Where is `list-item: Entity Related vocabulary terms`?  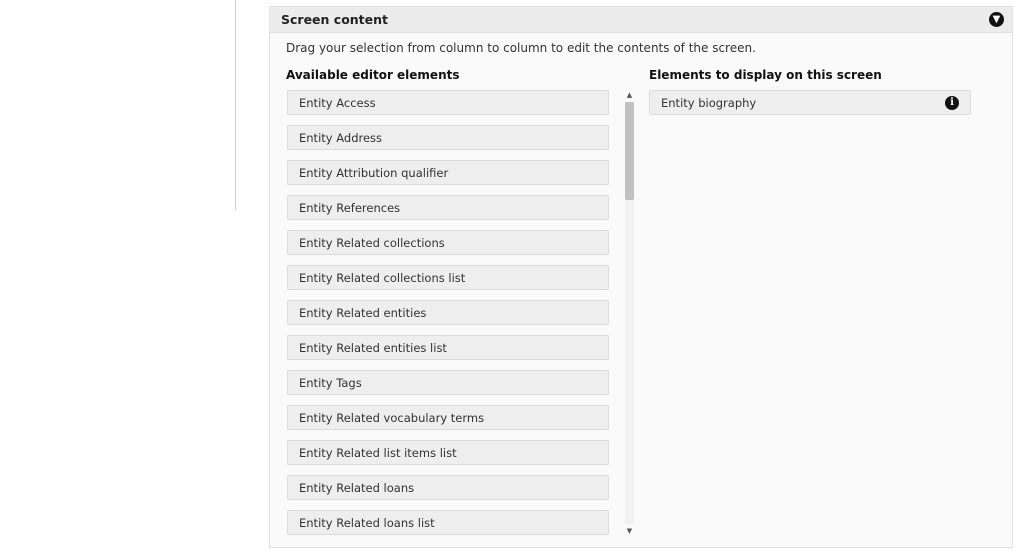
list-item: Entity Related vocabulary terms is located at coordinates (448, 417).